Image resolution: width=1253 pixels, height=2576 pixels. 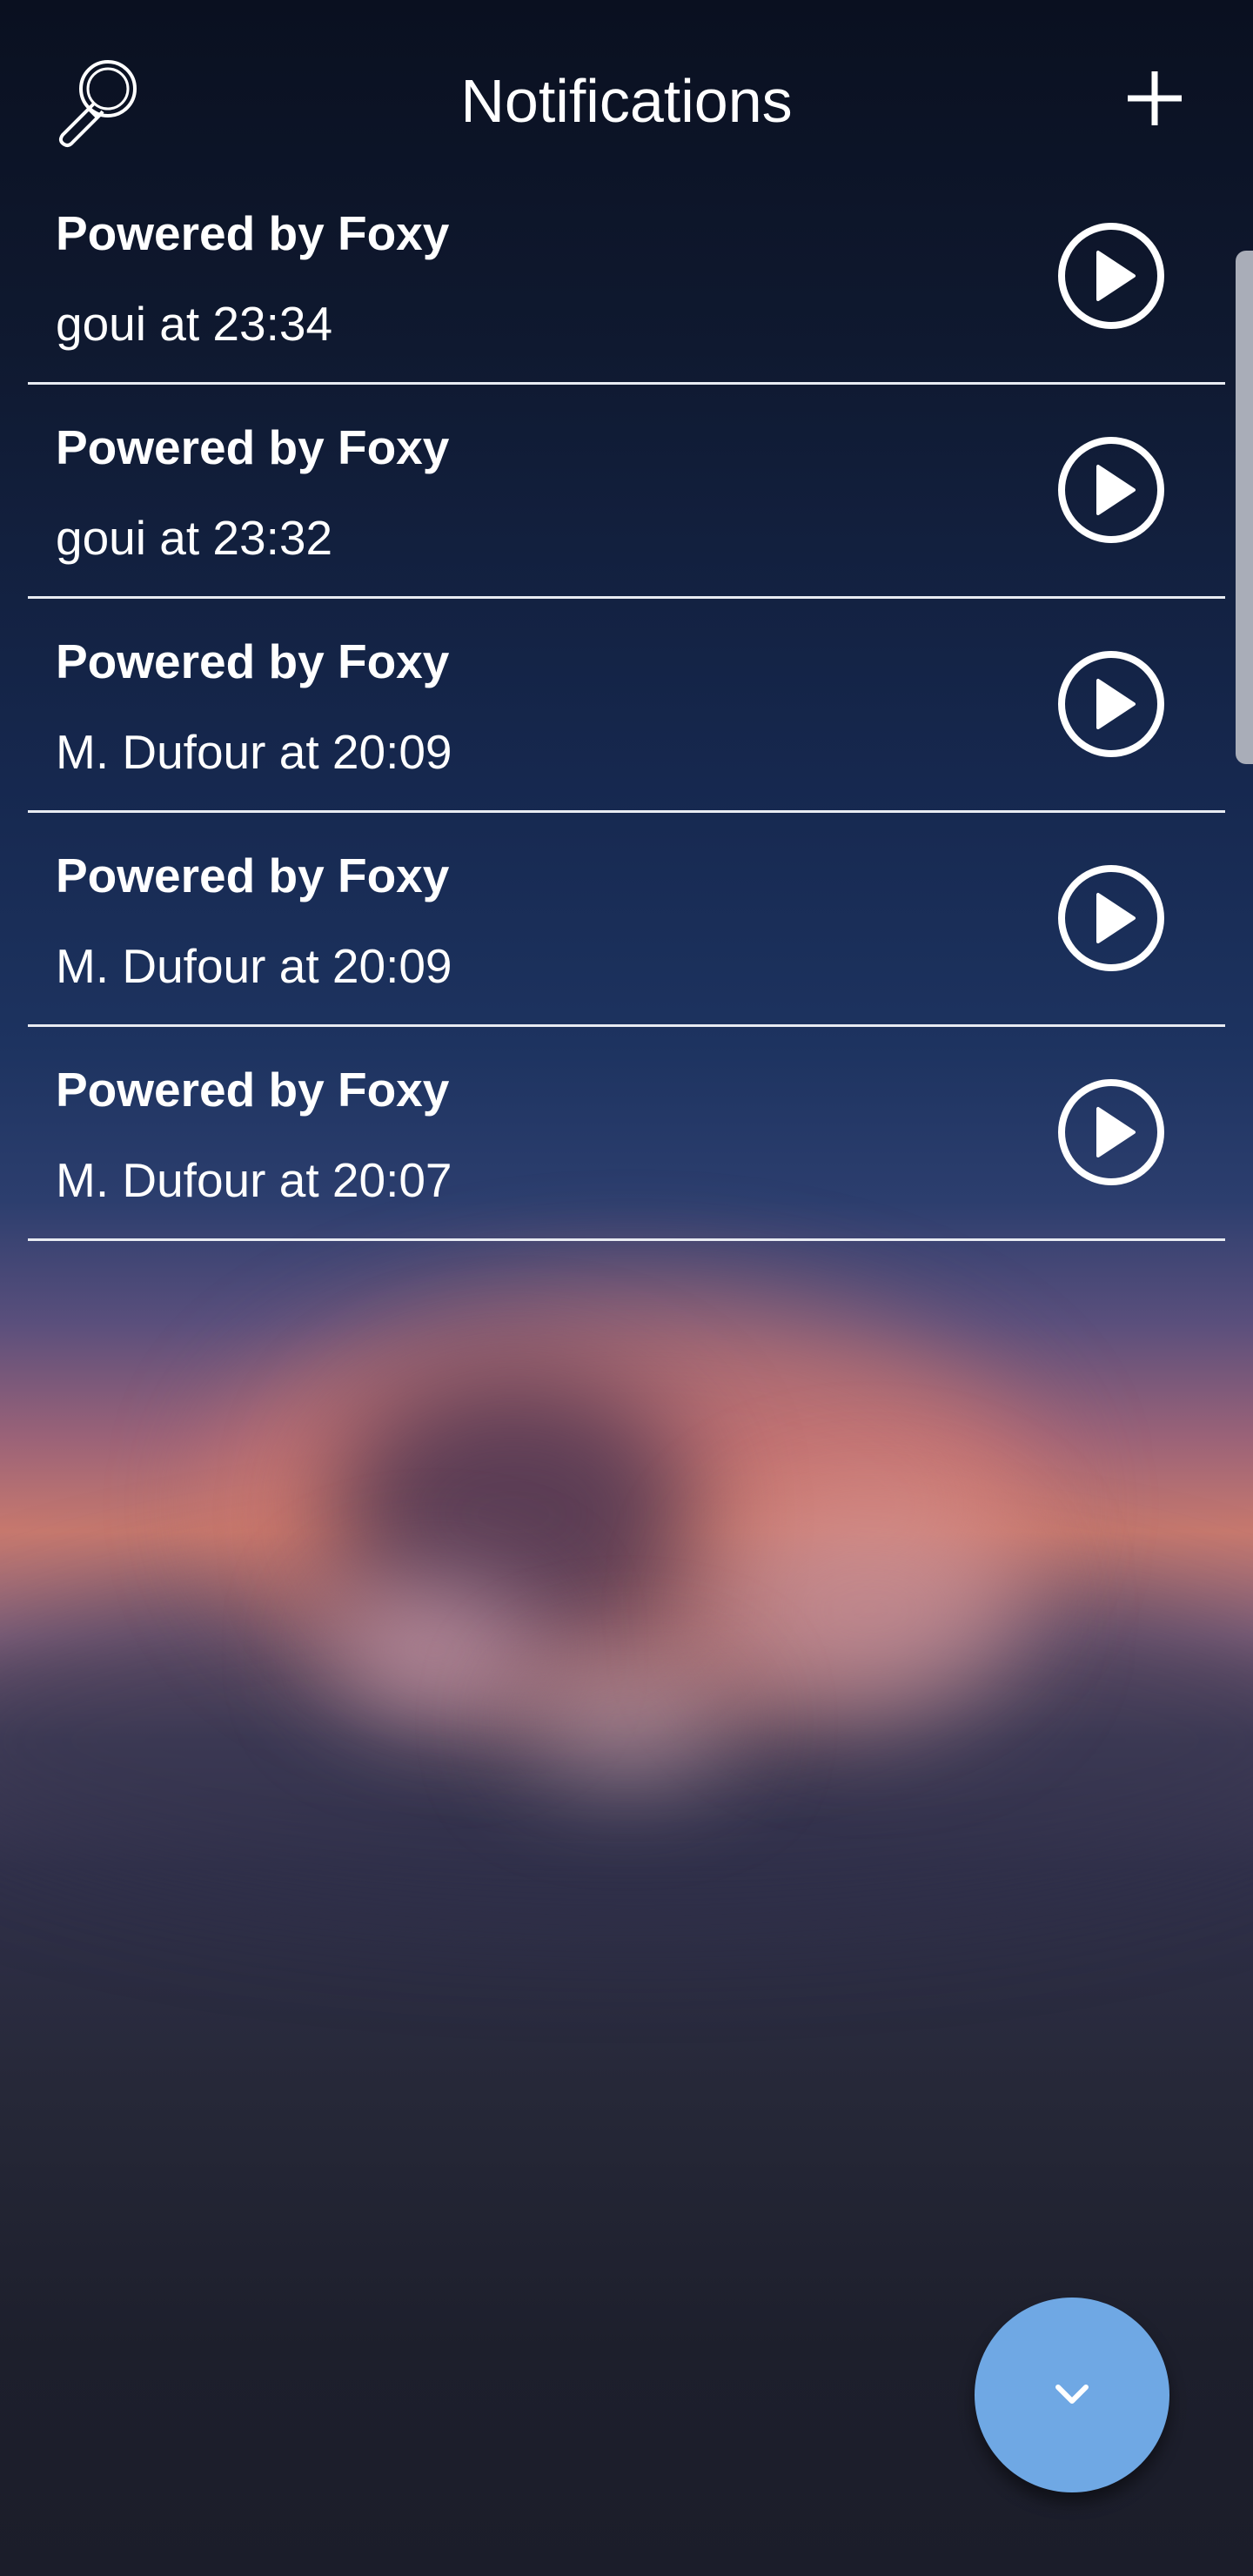 What do you see at coordinates (626, 1134) in the screenshot?
I see `notification-item: Powered by Foxy M. Dufour at 20:07` at bounding box center [626, 1134].